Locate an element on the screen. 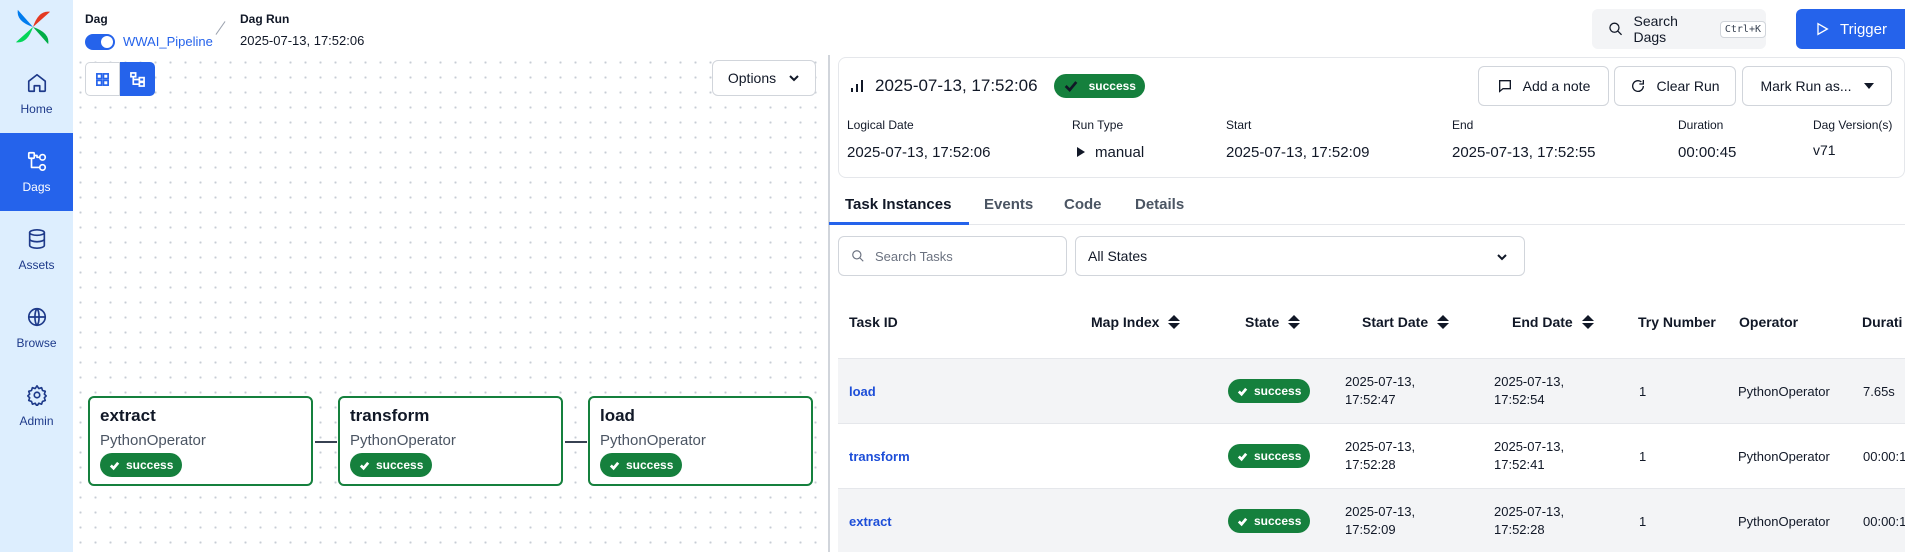  dag-link: WWAI_Pipeline is located at coordinates (168, 41).